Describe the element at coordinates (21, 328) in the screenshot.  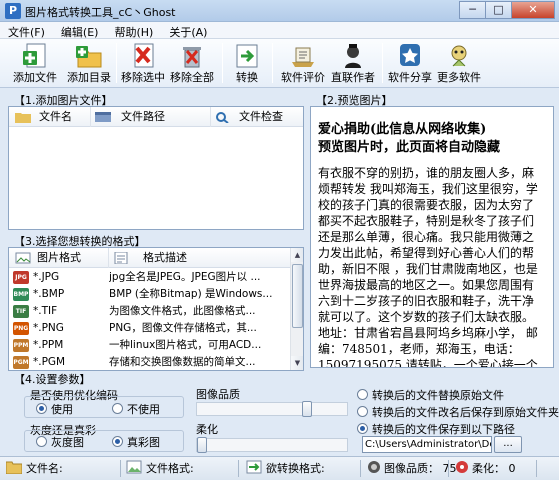
I see `format-badge-icon: PNG` at that location.